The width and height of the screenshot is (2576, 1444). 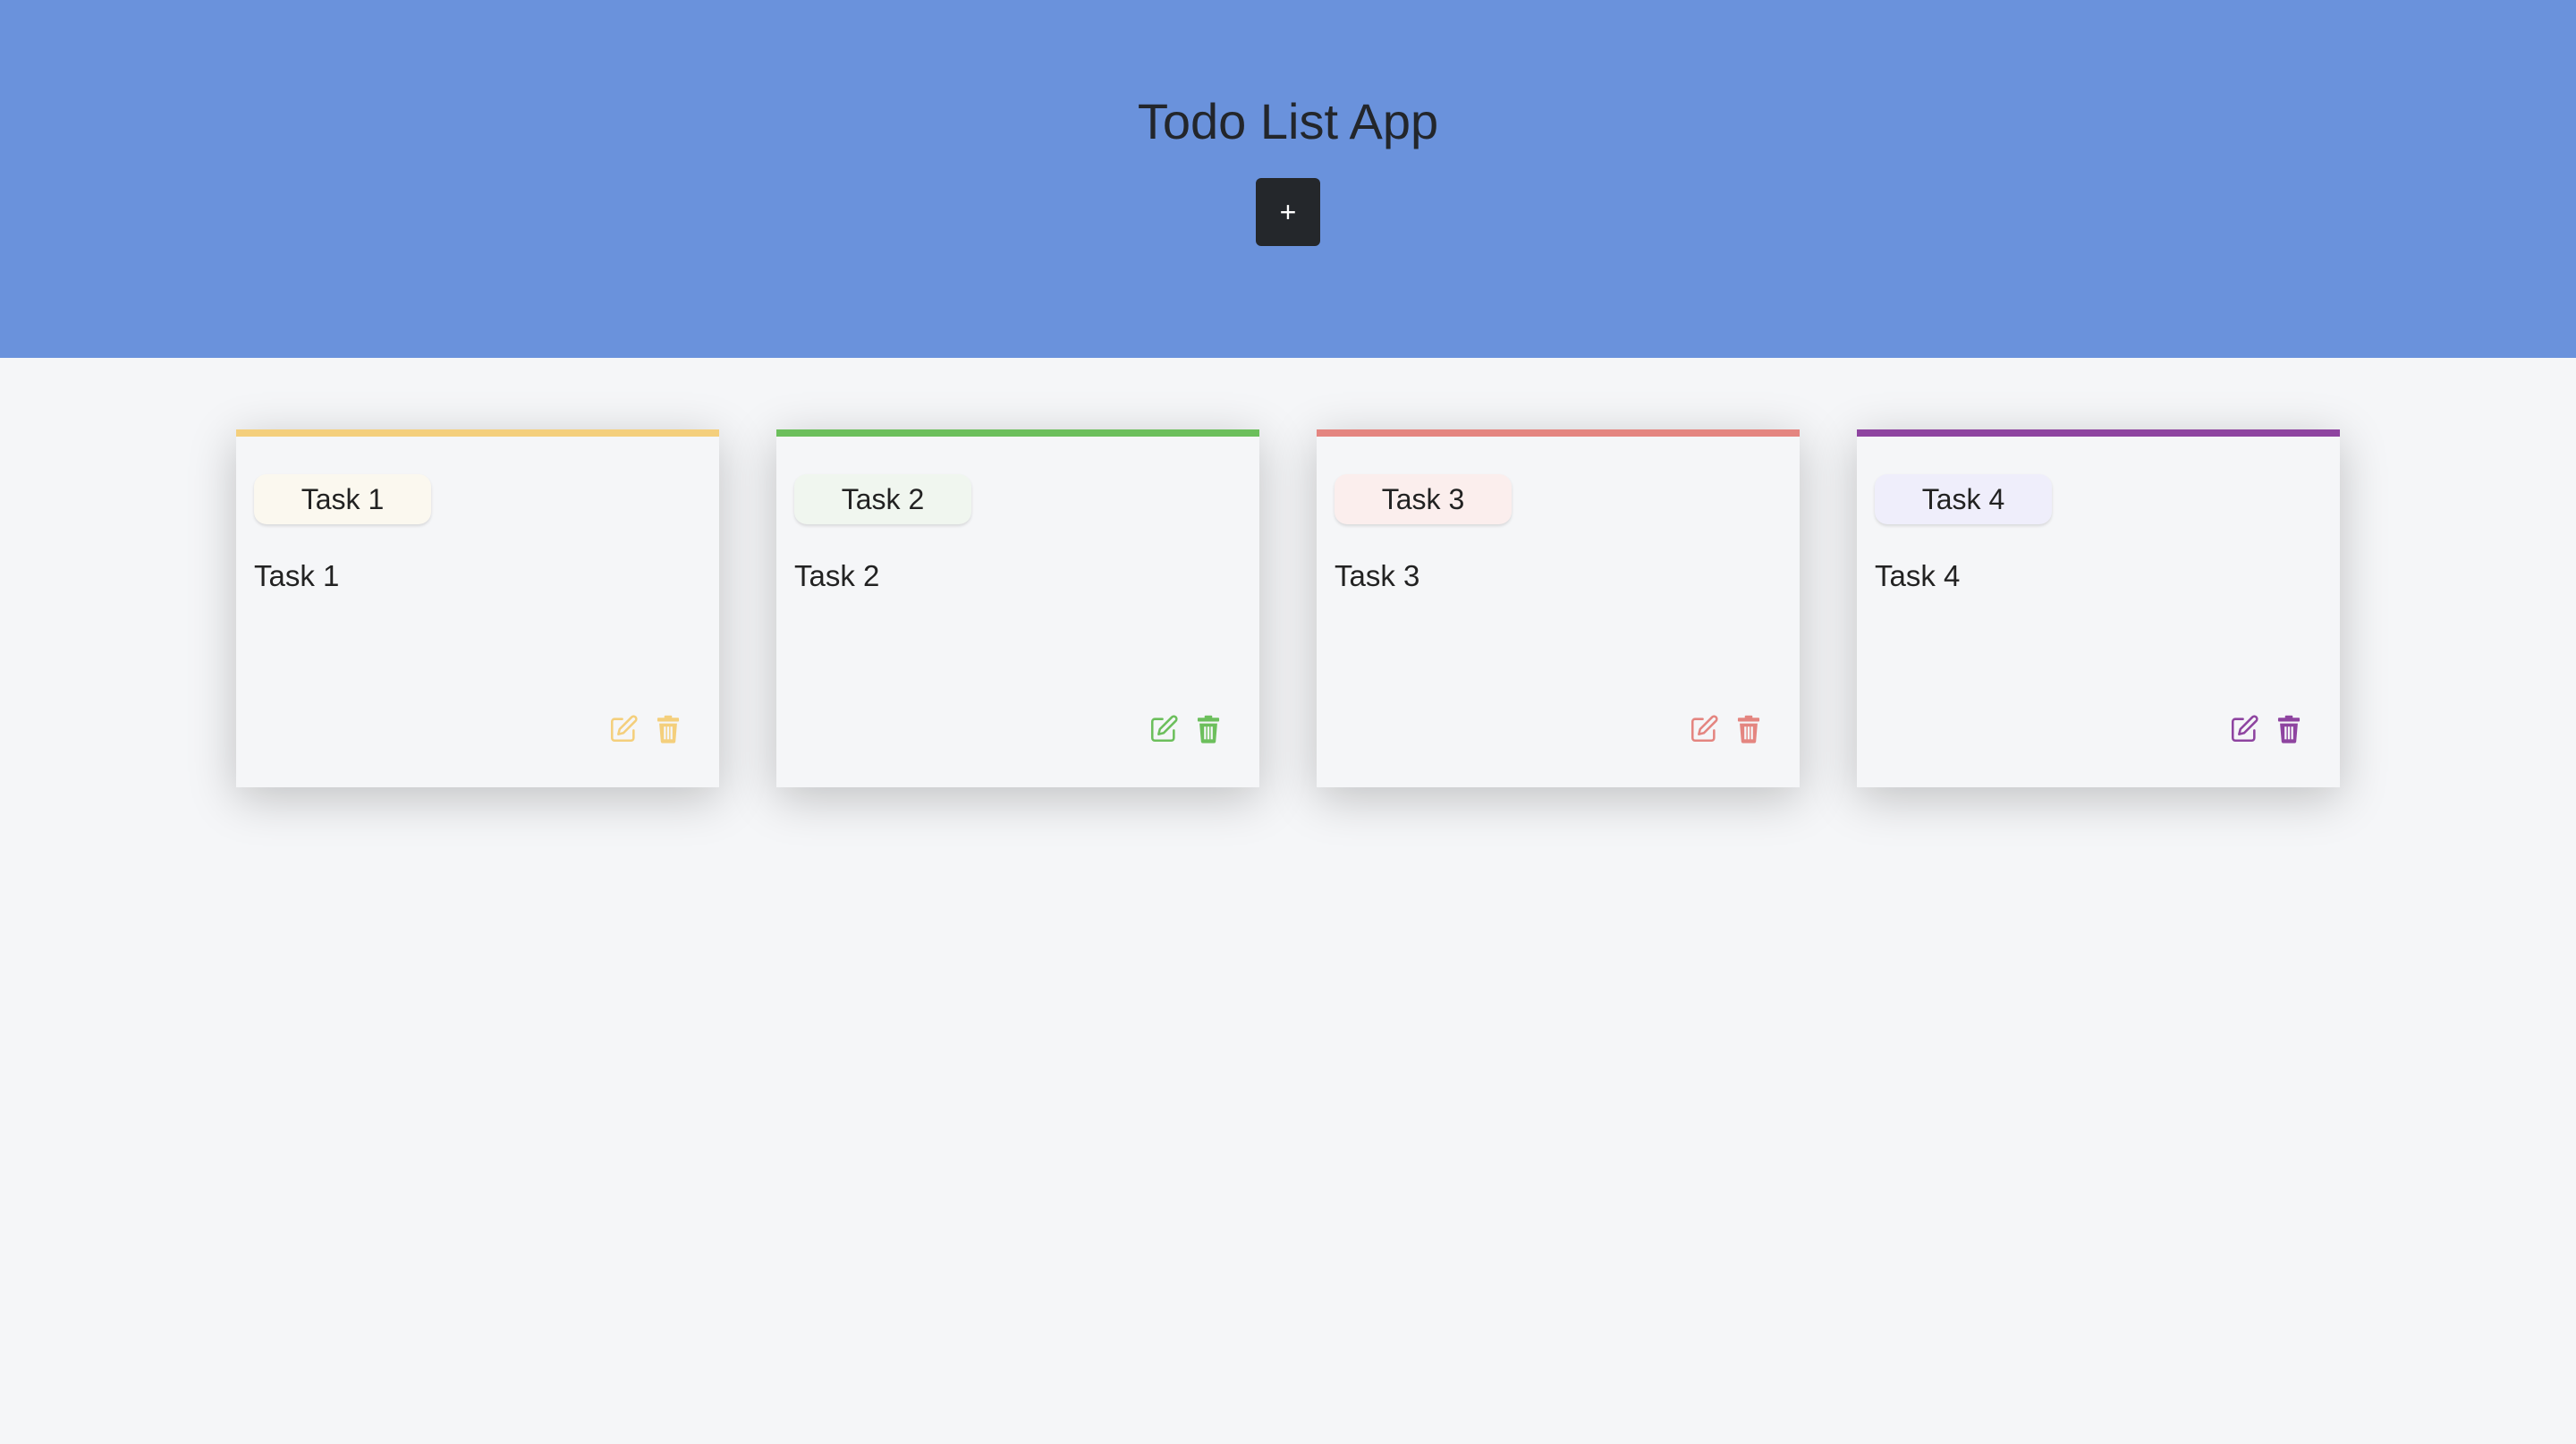 I want to click on task-card: Task 3 Task 3, so click(x=1558, y=608).